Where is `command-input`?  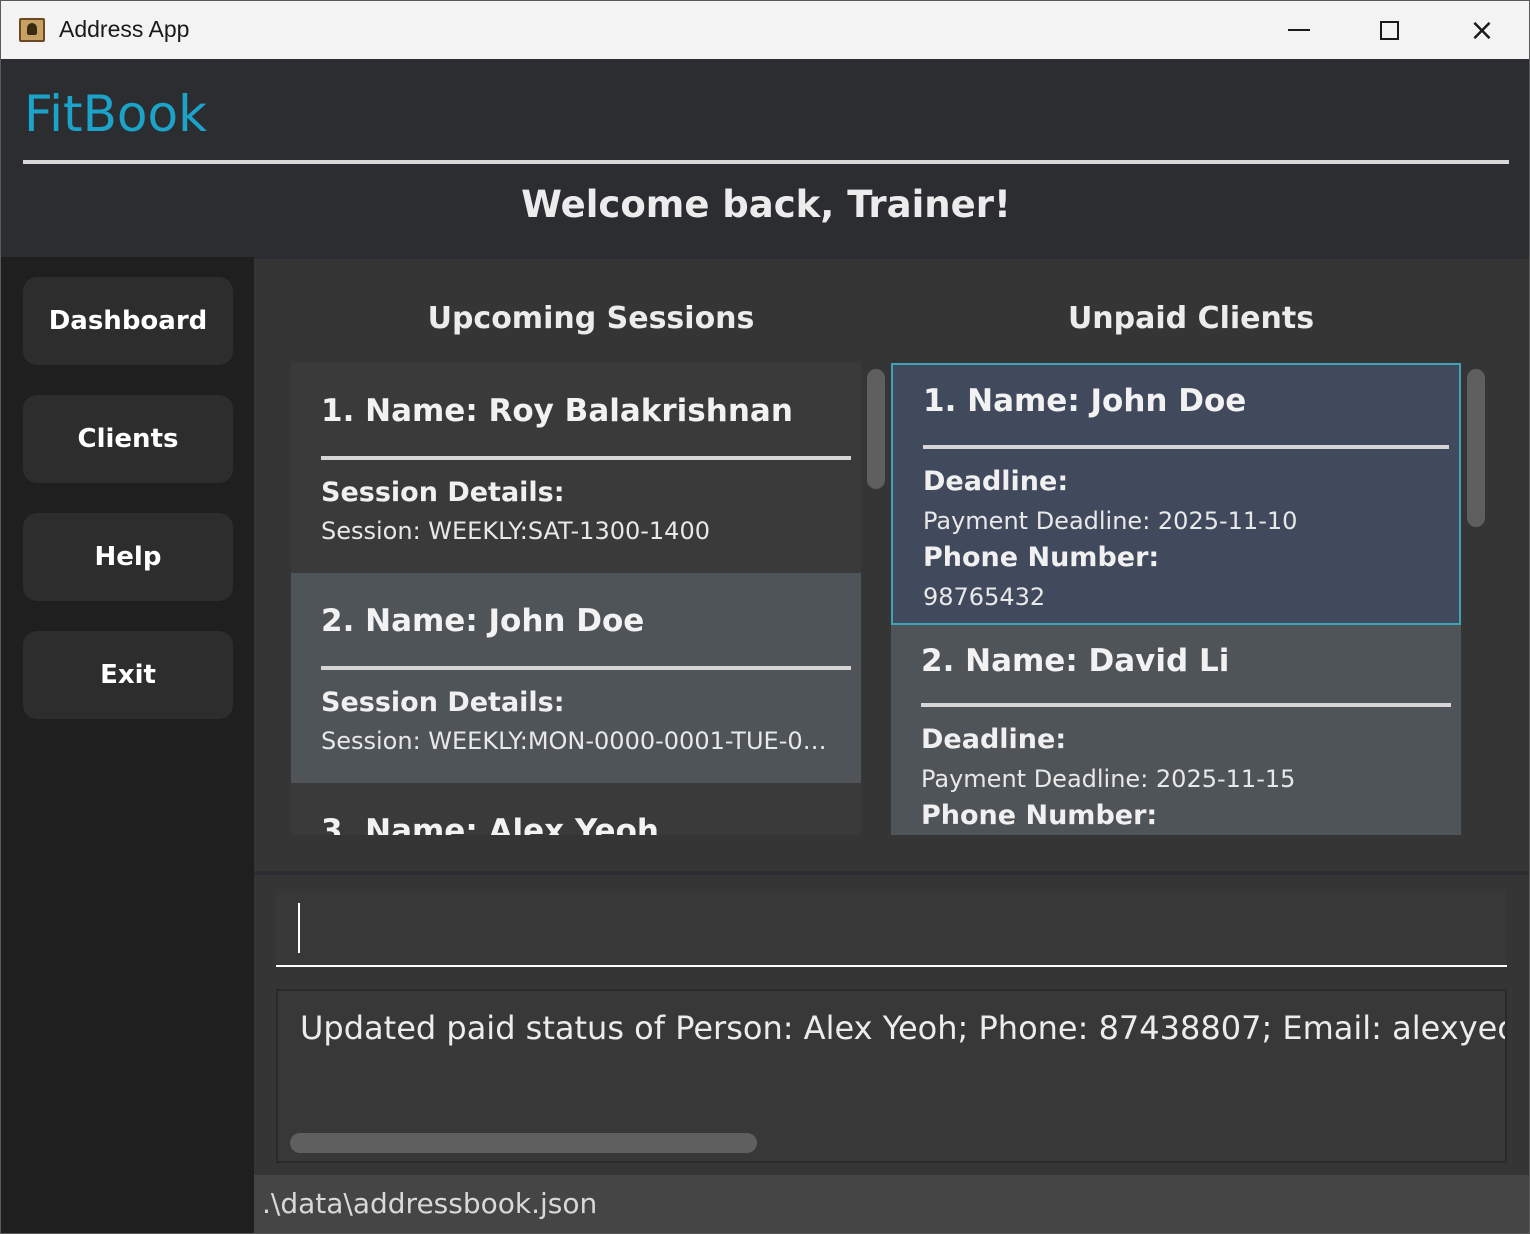 command-input is located at coordinates (891, 928).